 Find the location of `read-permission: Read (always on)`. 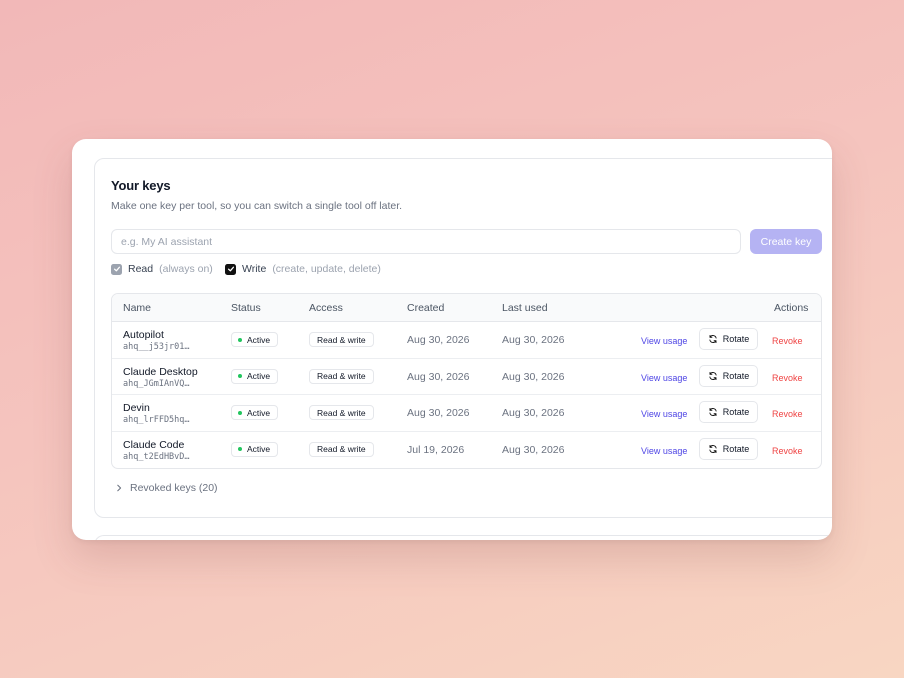

read-permission: Read (always on) is located at coordinates (162, 269).